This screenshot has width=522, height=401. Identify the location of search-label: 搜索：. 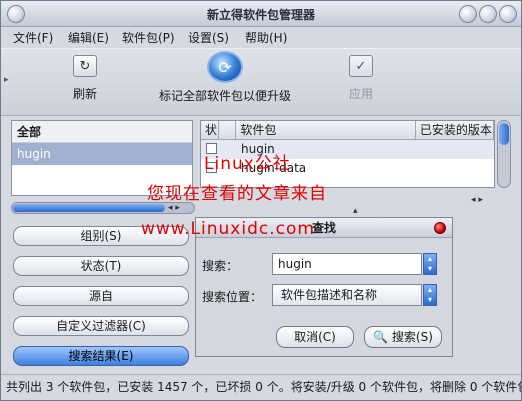
(220, 266).